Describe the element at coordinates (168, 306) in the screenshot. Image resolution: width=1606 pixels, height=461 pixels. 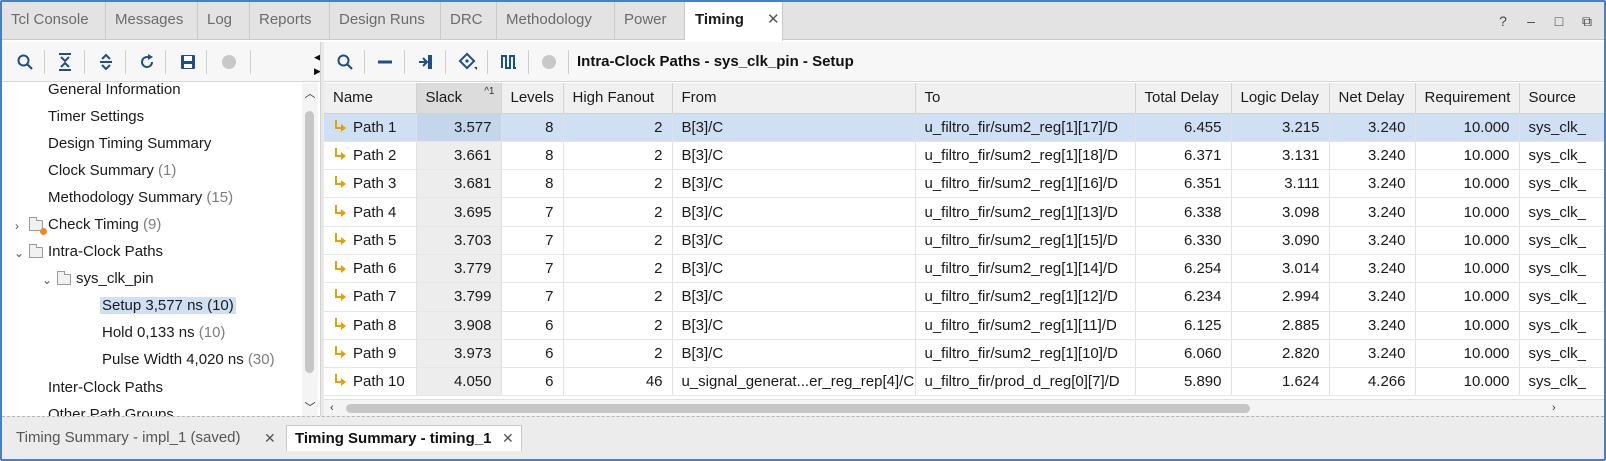
I see `tree-item-setup: Setup 3,577 ns (10)` at that location.